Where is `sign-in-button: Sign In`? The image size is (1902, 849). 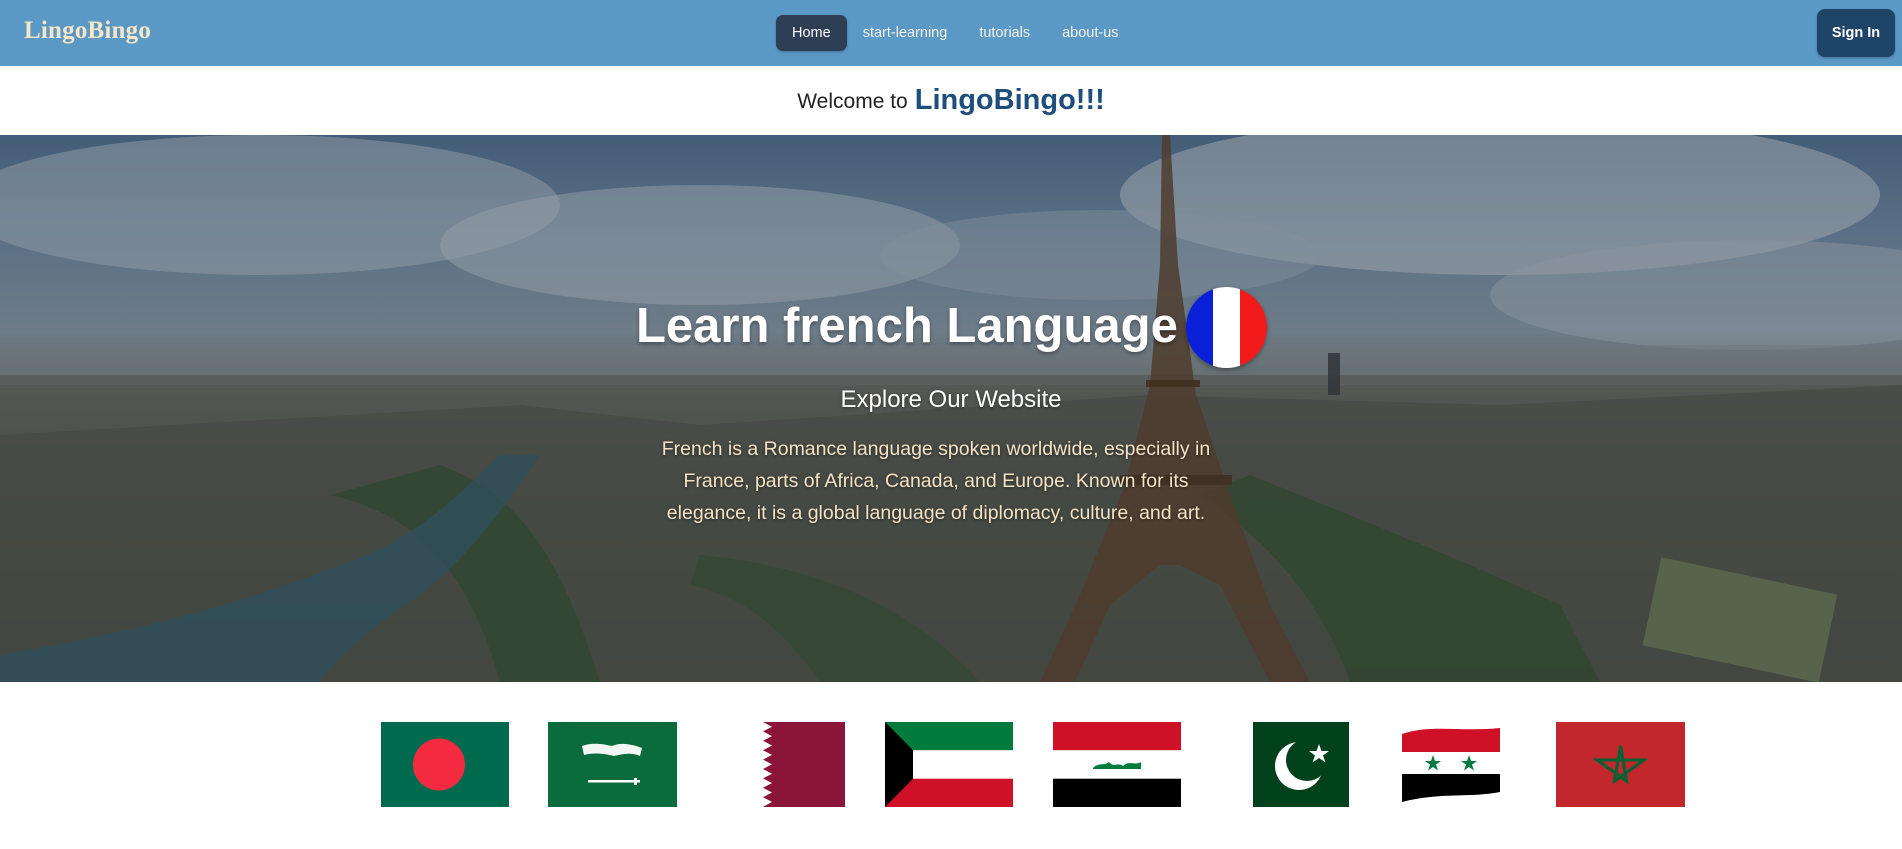
sign-in-button: Sign In is located at coordinates (1856, 33).